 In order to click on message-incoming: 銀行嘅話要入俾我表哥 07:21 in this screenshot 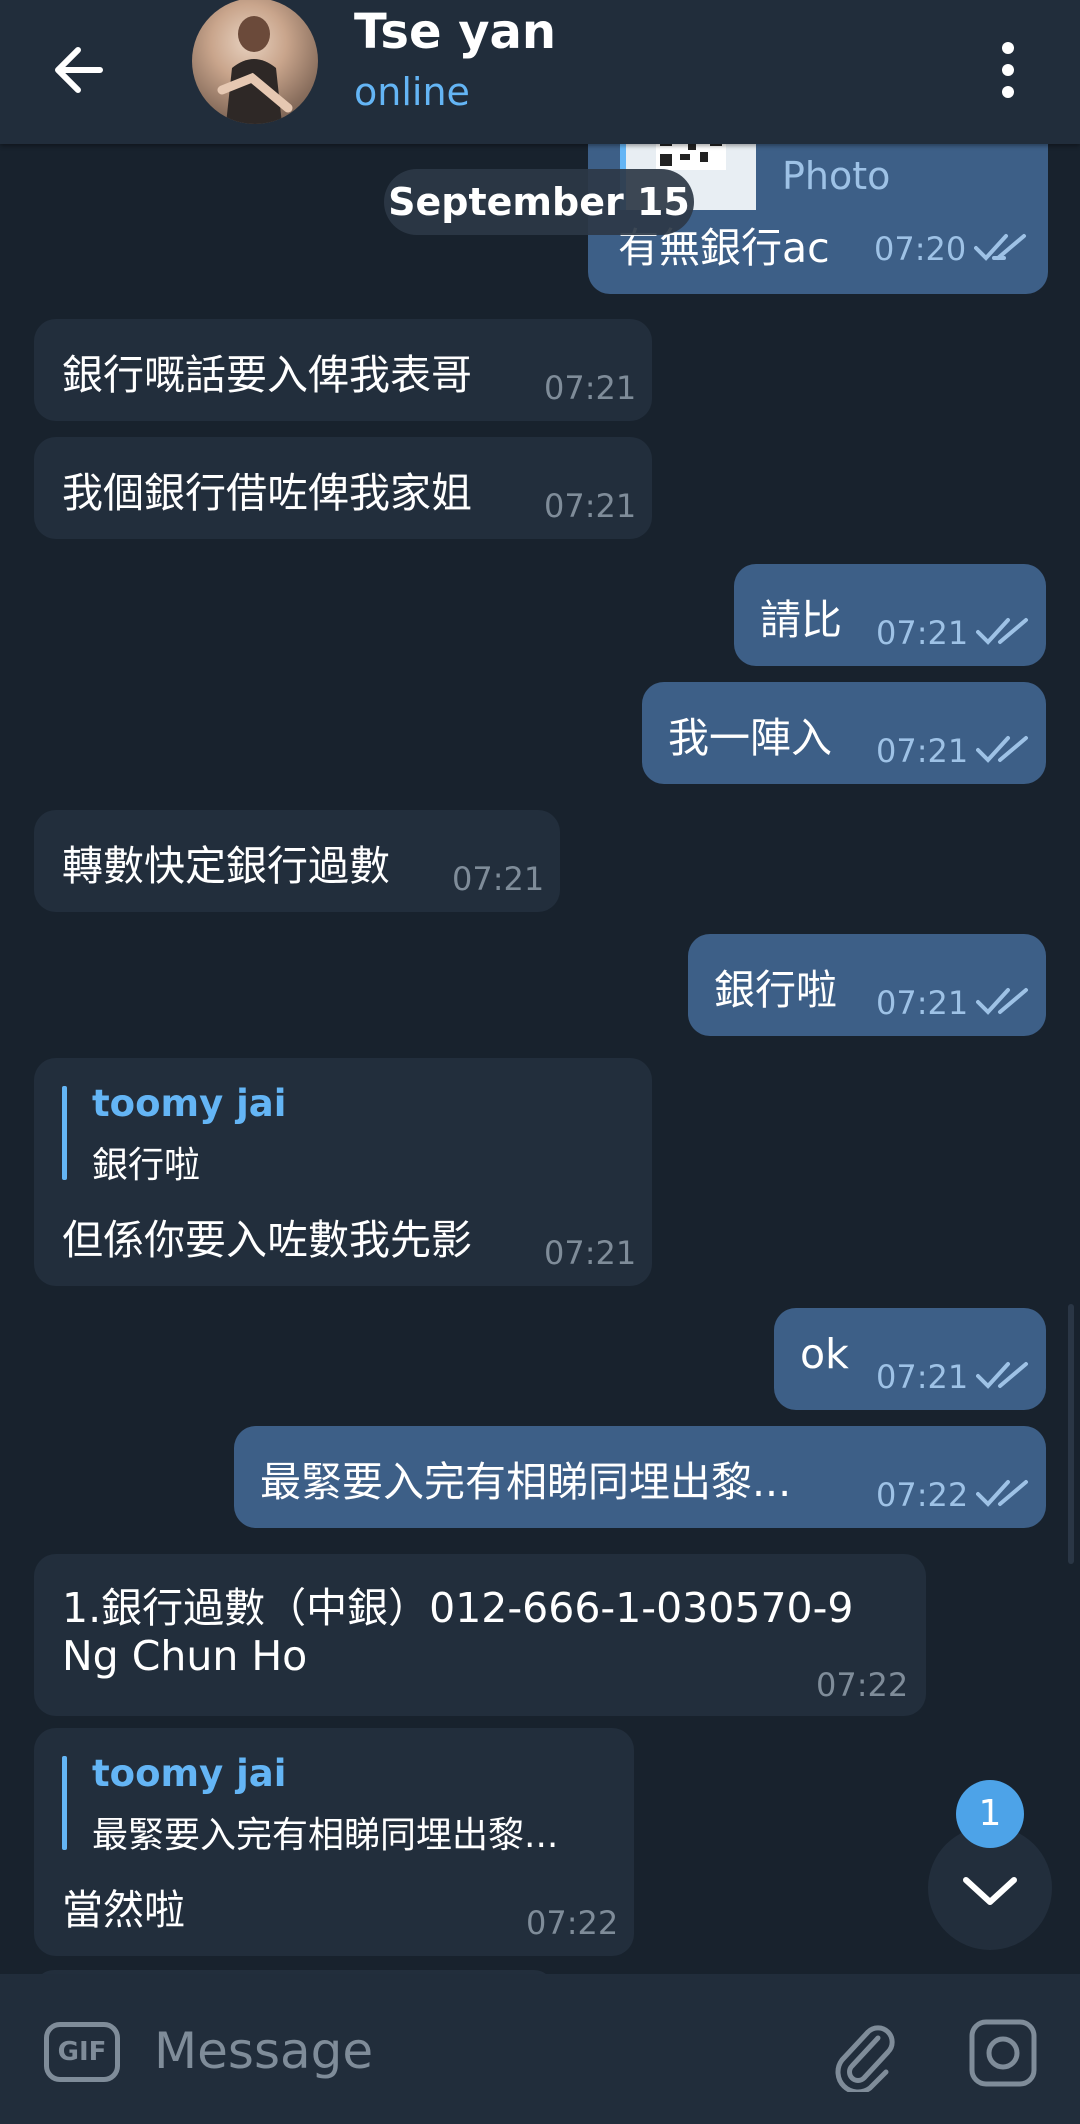, I will do `click(343, 370)`.